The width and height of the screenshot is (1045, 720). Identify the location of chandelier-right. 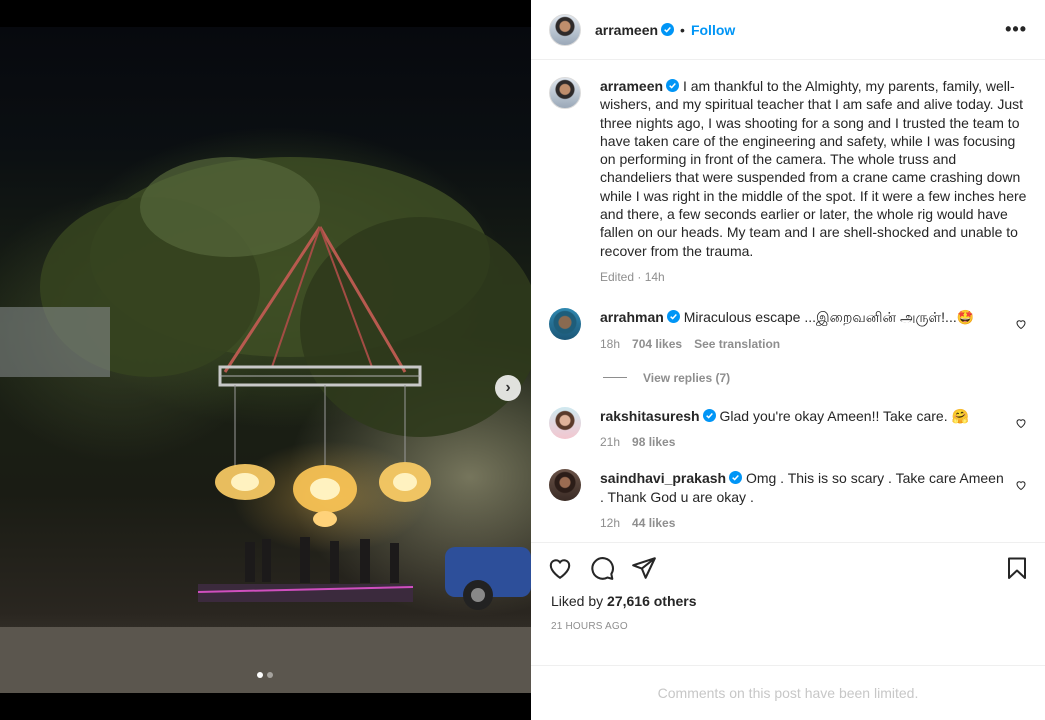
(405, 482).